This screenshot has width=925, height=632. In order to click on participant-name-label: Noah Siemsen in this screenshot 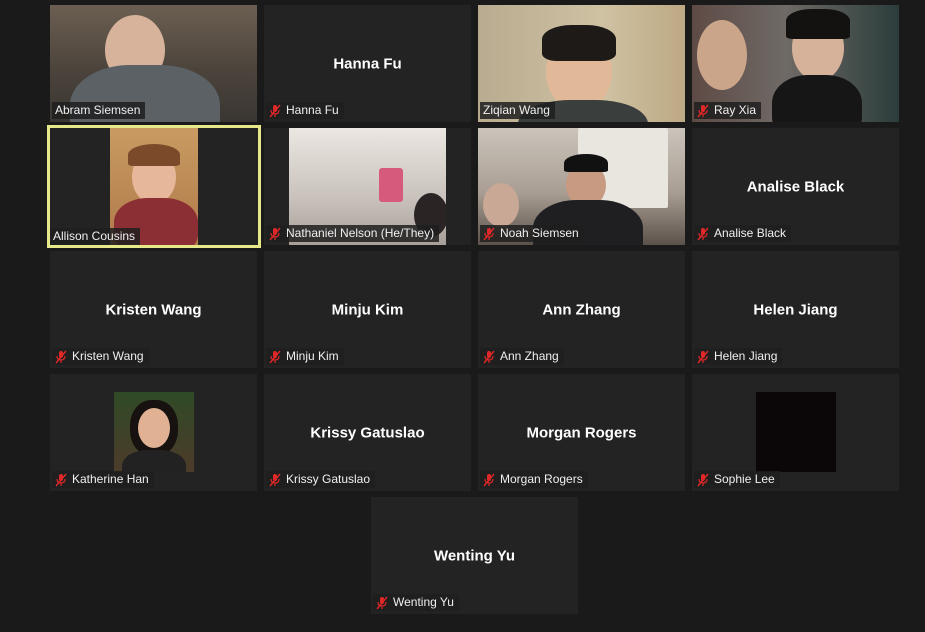, I will do `click(532, 233)`.